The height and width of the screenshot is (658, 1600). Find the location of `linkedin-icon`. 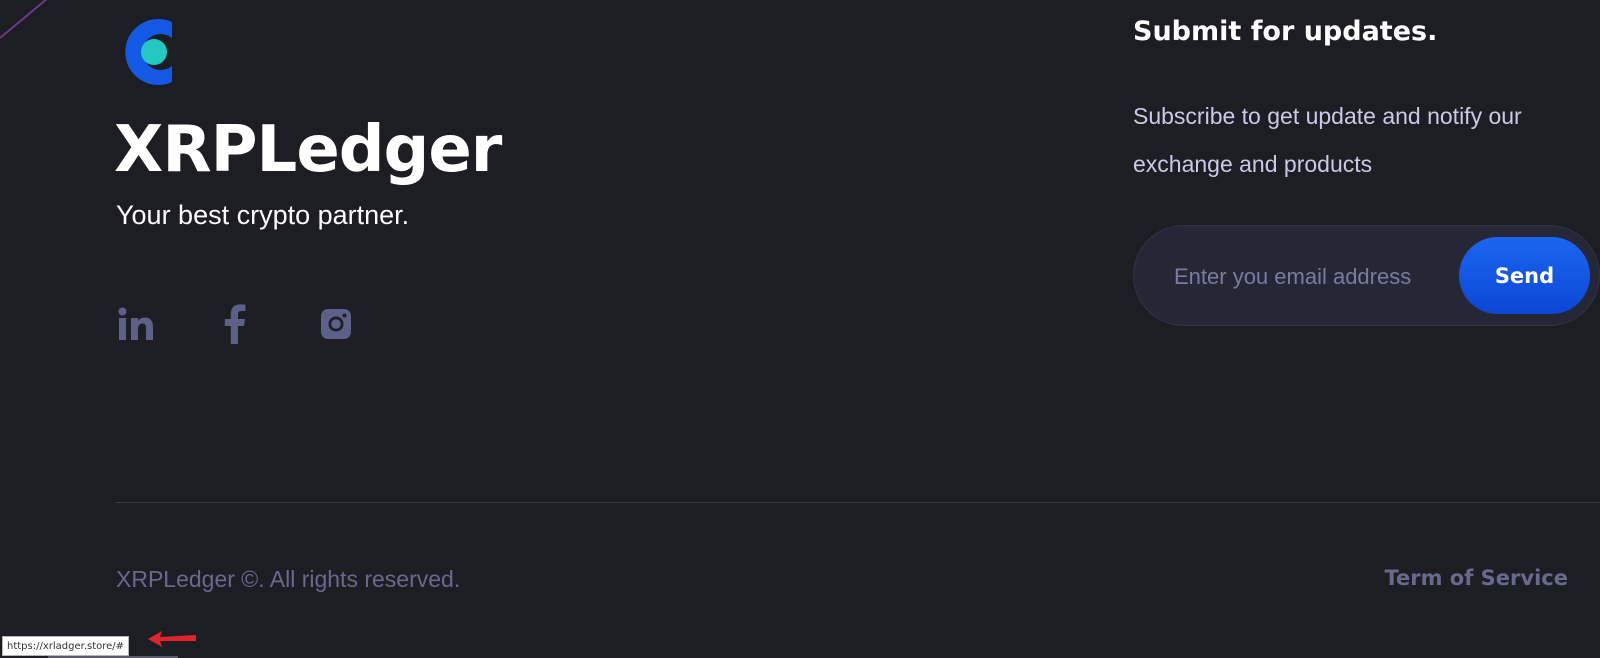

linkedin-icon is located at coordinates (136, 324).